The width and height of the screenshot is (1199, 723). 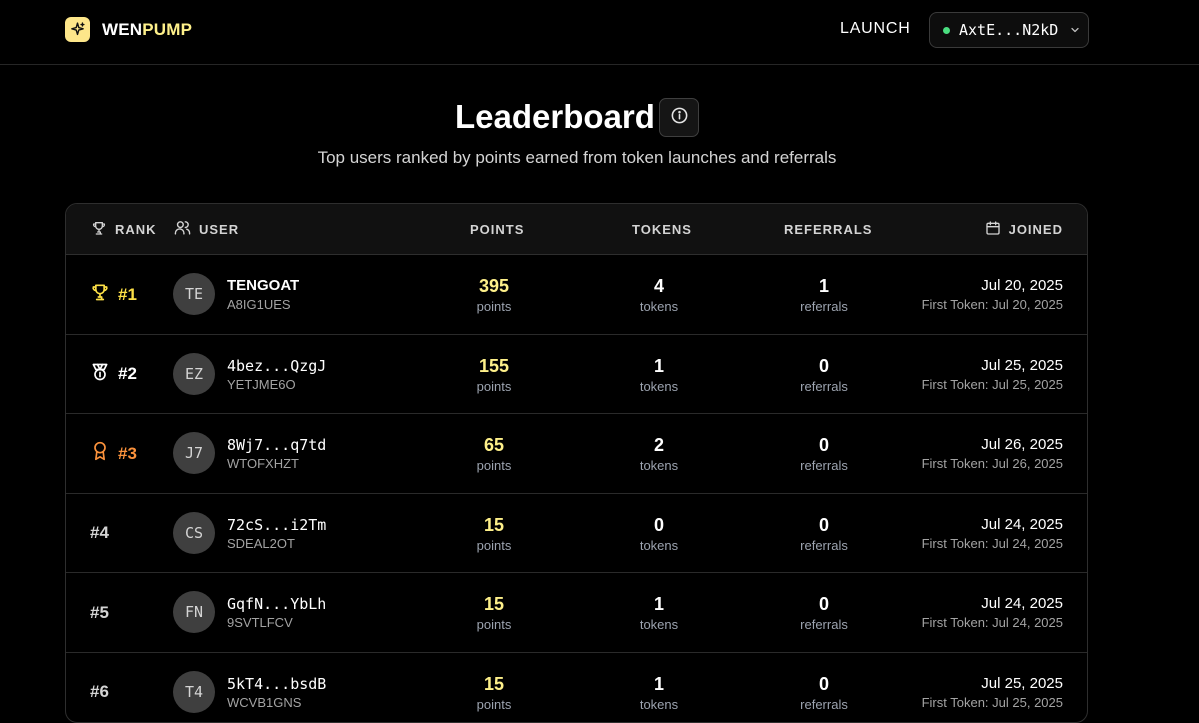 I want to click on column-label-user: USER, so click(x=219, y=229).